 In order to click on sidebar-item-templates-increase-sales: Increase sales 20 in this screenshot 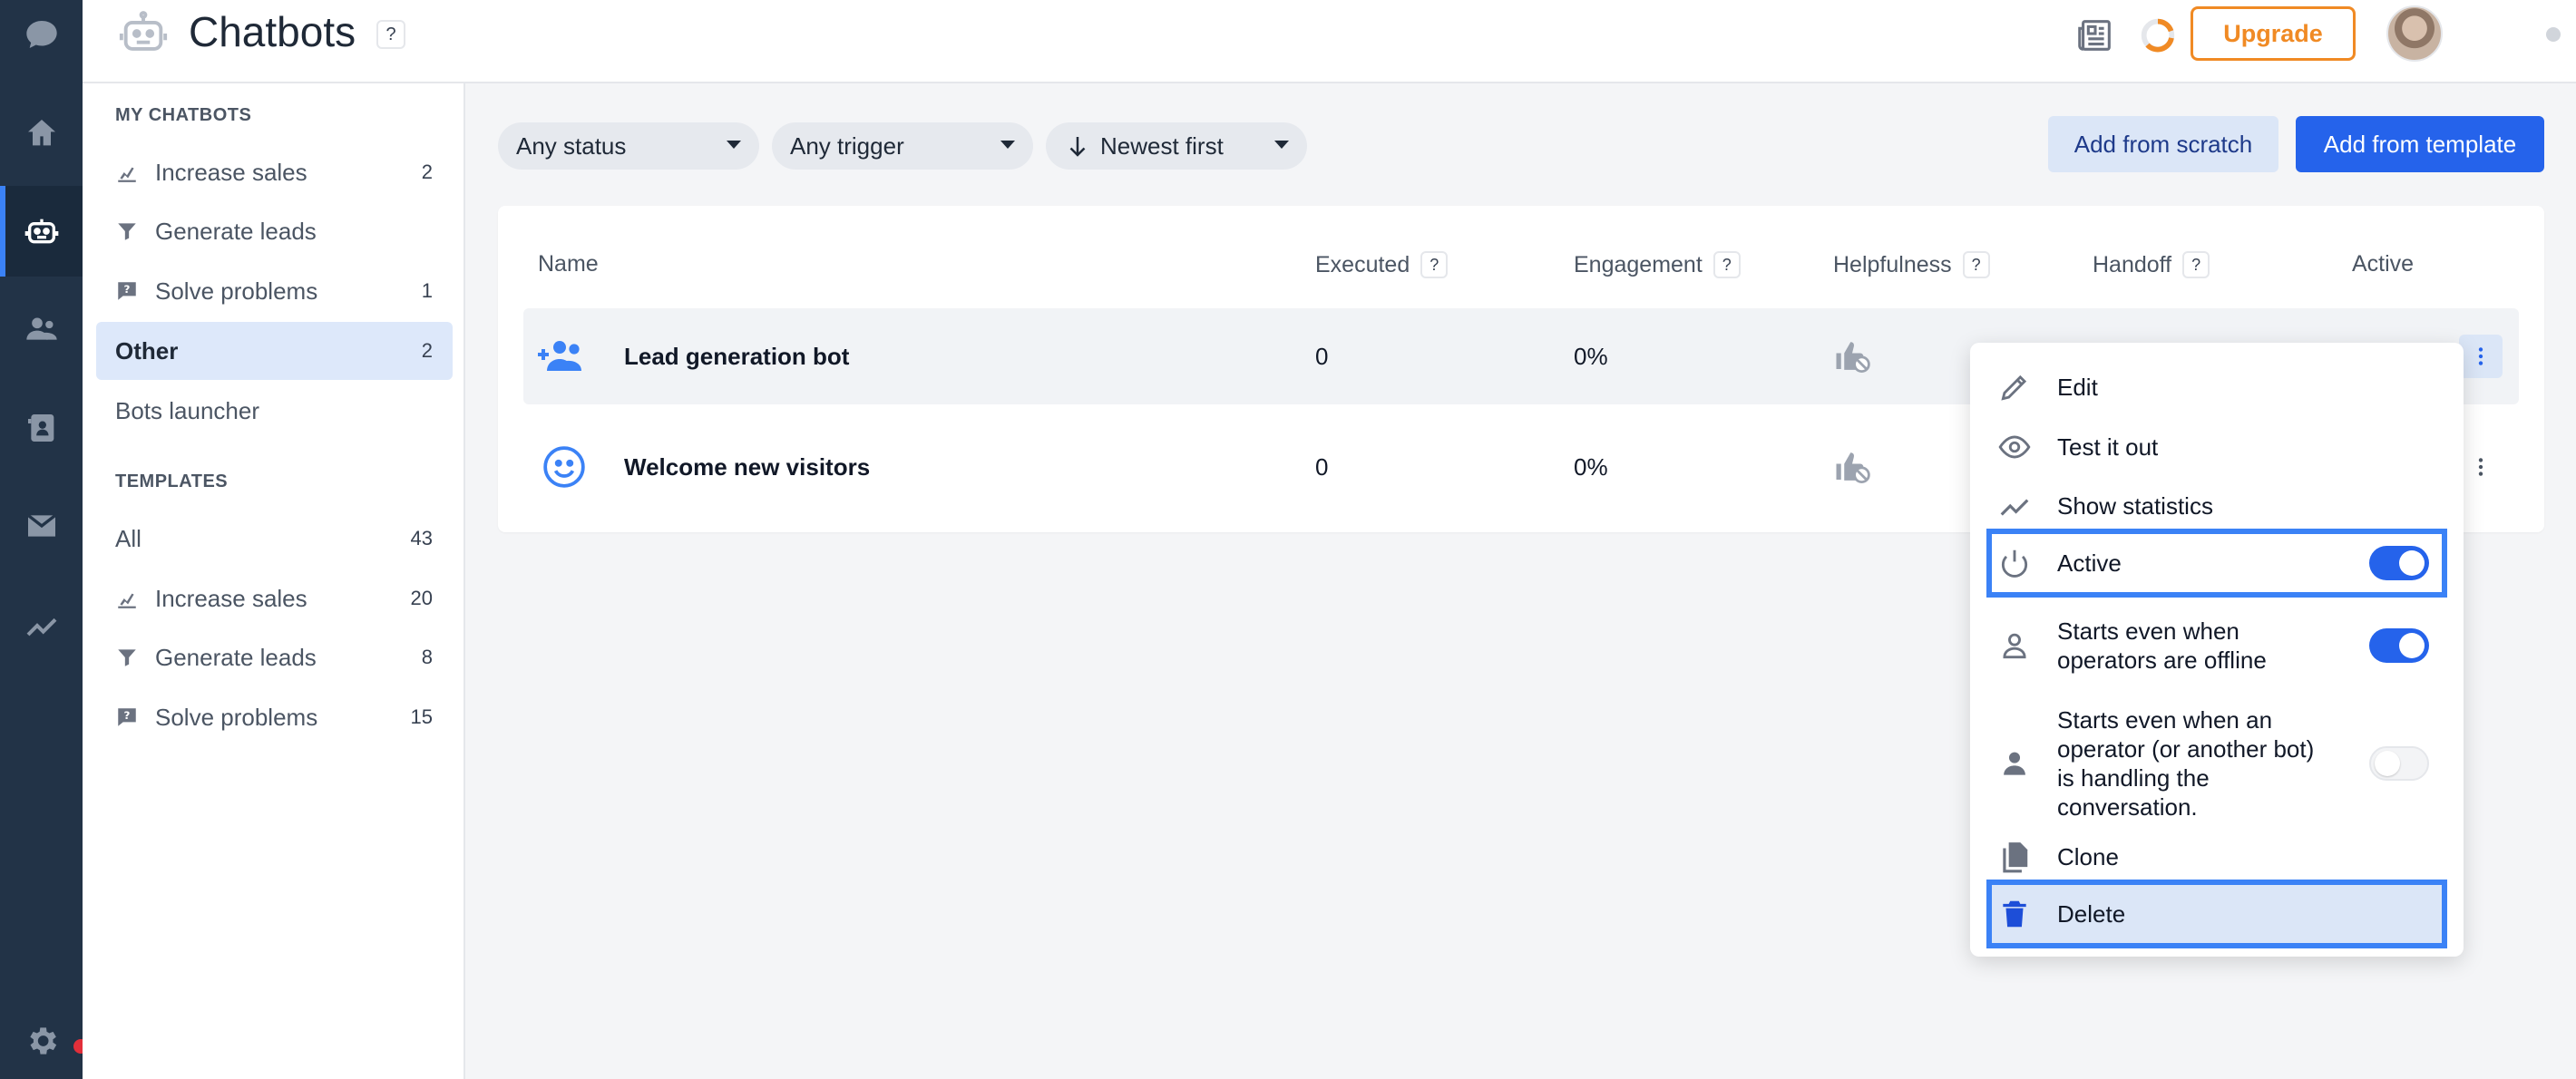, I will do `click(274, 598)`.